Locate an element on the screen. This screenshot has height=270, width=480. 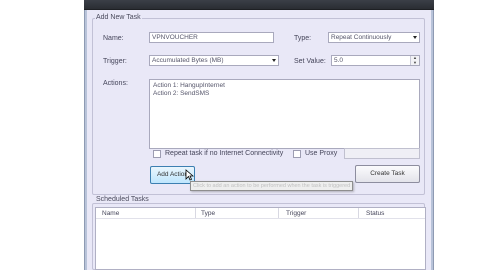
column-header-status: Status is located at coordinates (375, 213).